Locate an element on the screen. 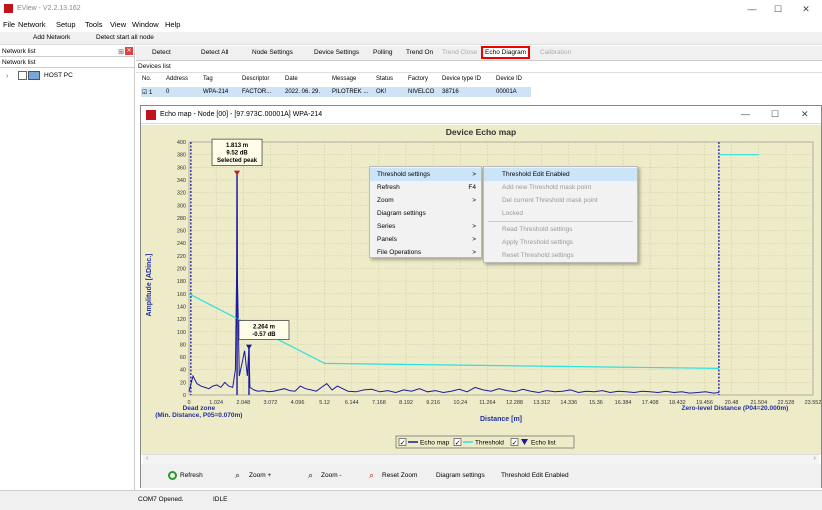  zoom-out-icon: ⌕ is located at coordinates (310, 475).